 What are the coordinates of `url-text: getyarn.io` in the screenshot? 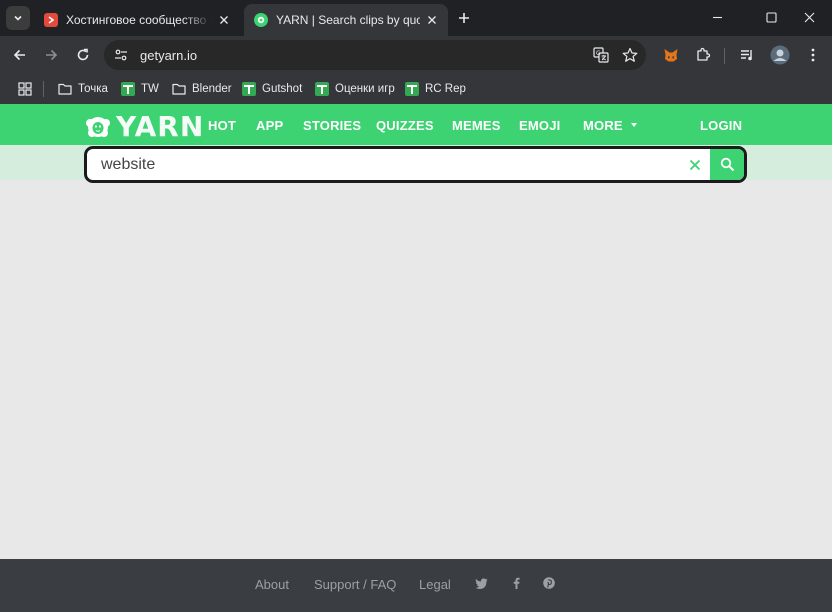 It's located at (364, 55).